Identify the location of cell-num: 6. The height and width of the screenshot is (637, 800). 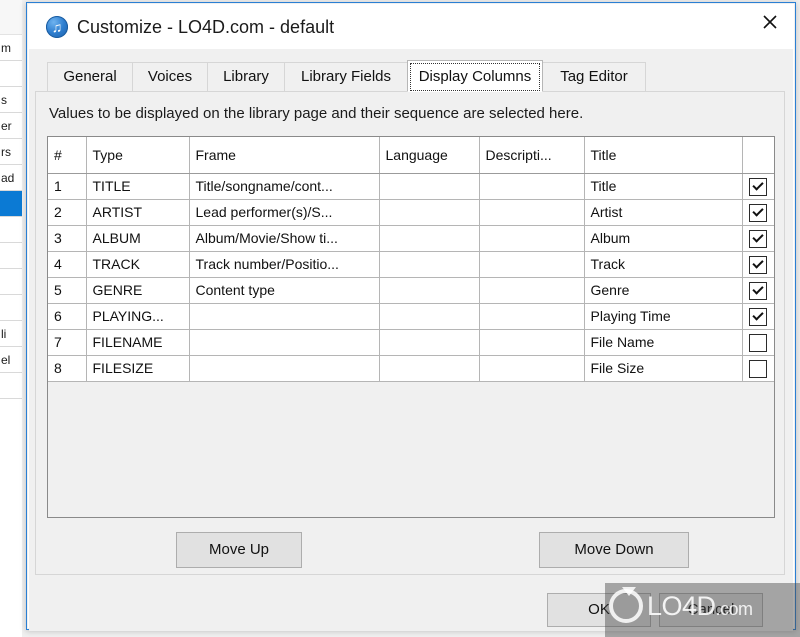
(67, 316).